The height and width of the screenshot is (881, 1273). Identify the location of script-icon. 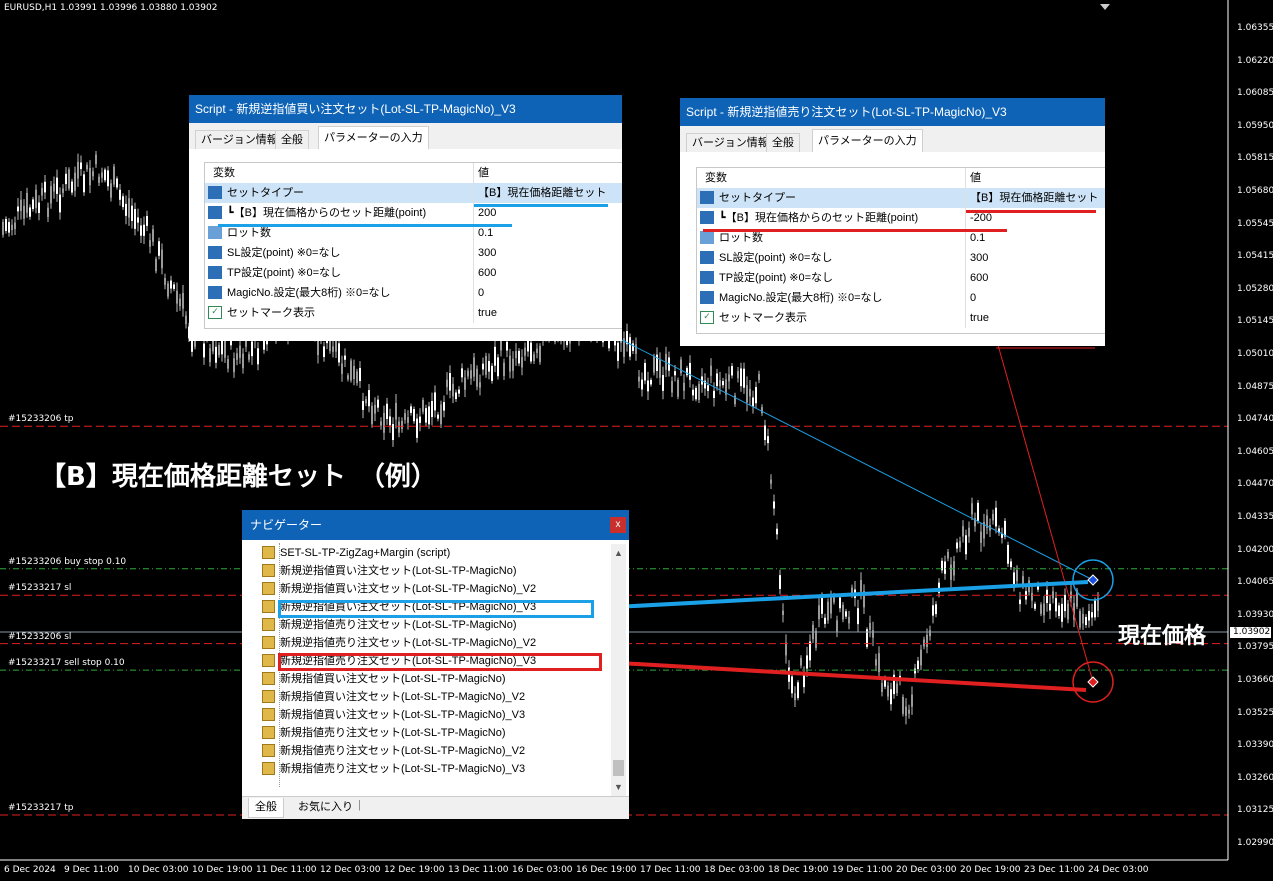
(268, 588).